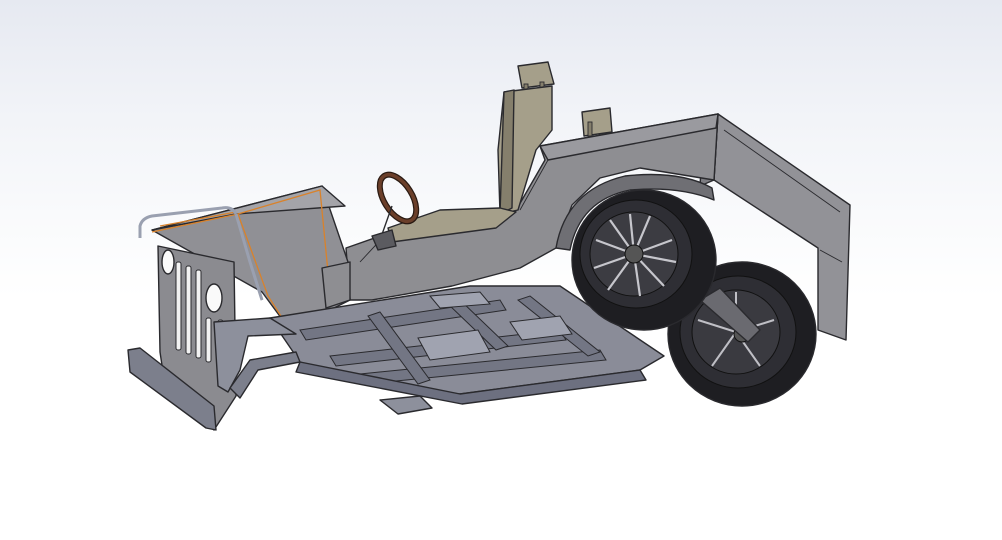  I want to click on front-cowl-floor, so click(336, 285).